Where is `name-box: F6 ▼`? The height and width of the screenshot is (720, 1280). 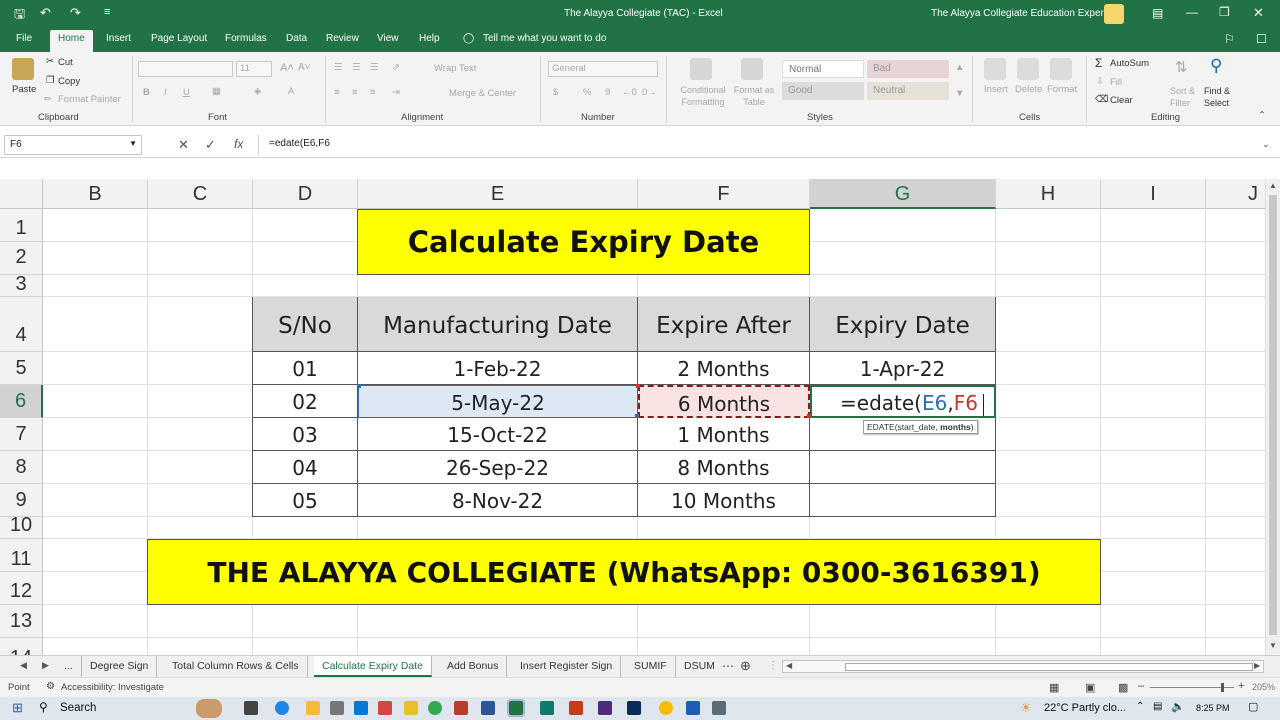
name-box: F6 ▼ is located at coordinates (73, 145).